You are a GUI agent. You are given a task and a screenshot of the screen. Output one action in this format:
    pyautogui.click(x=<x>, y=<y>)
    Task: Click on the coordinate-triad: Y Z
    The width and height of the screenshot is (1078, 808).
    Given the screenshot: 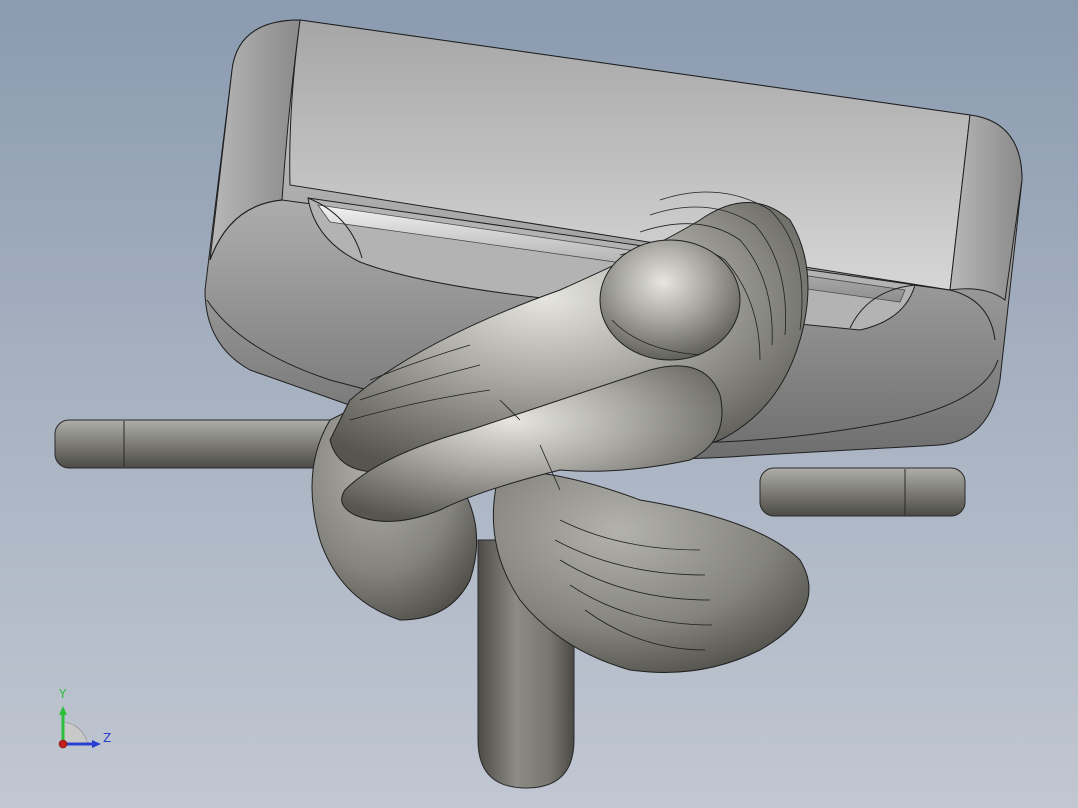 What is the action you would take?
    pyautogui.click(x=88, y=724)
    